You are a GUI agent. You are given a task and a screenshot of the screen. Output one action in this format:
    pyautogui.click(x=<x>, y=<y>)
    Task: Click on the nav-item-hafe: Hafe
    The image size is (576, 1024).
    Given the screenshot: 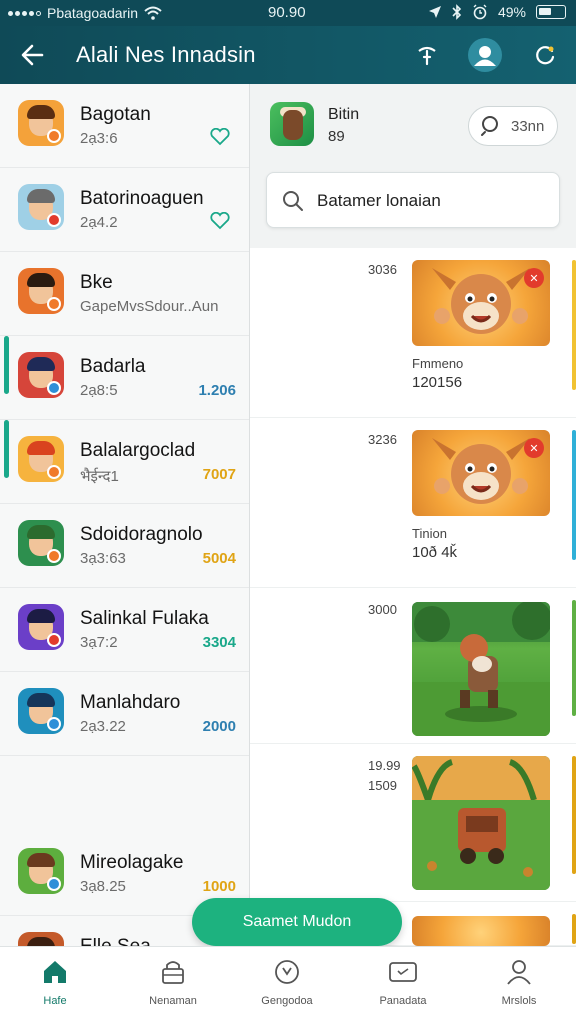 What is the action you would take?
    pyautogui.click(x=55, y=987)
    